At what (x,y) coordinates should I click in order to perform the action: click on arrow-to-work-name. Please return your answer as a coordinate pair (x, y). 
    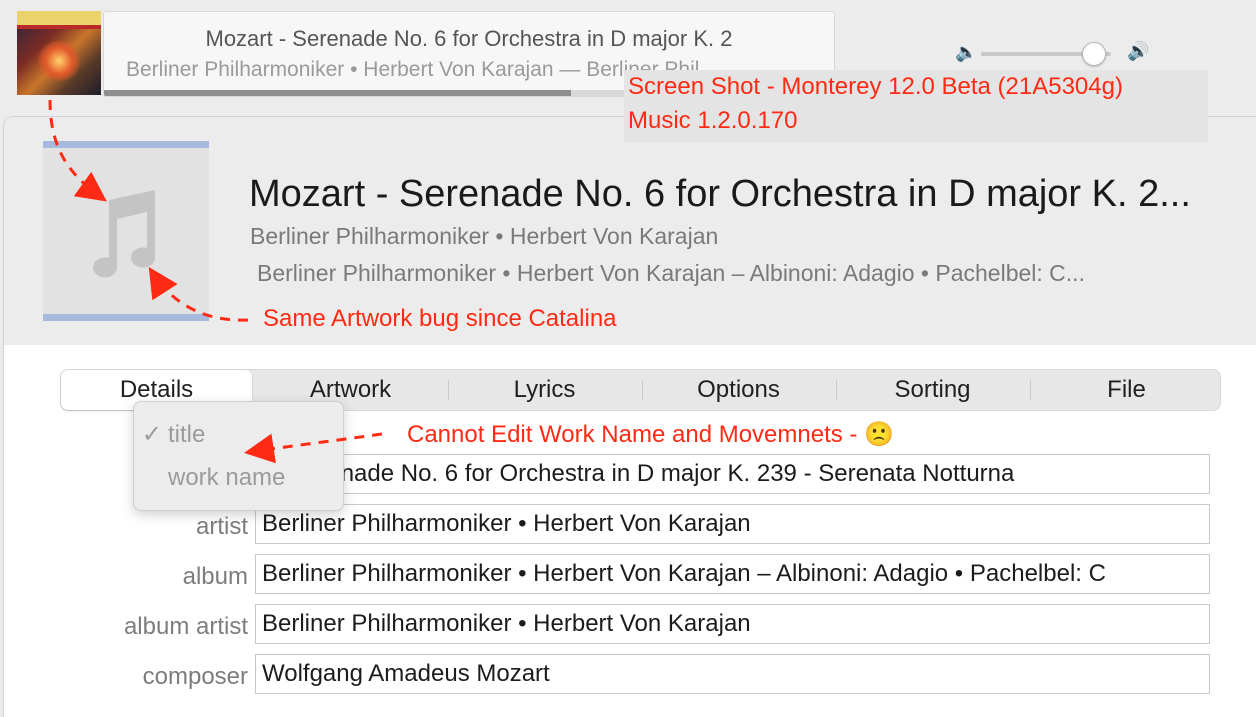
    Looking at the image, I should click on (313, 448).